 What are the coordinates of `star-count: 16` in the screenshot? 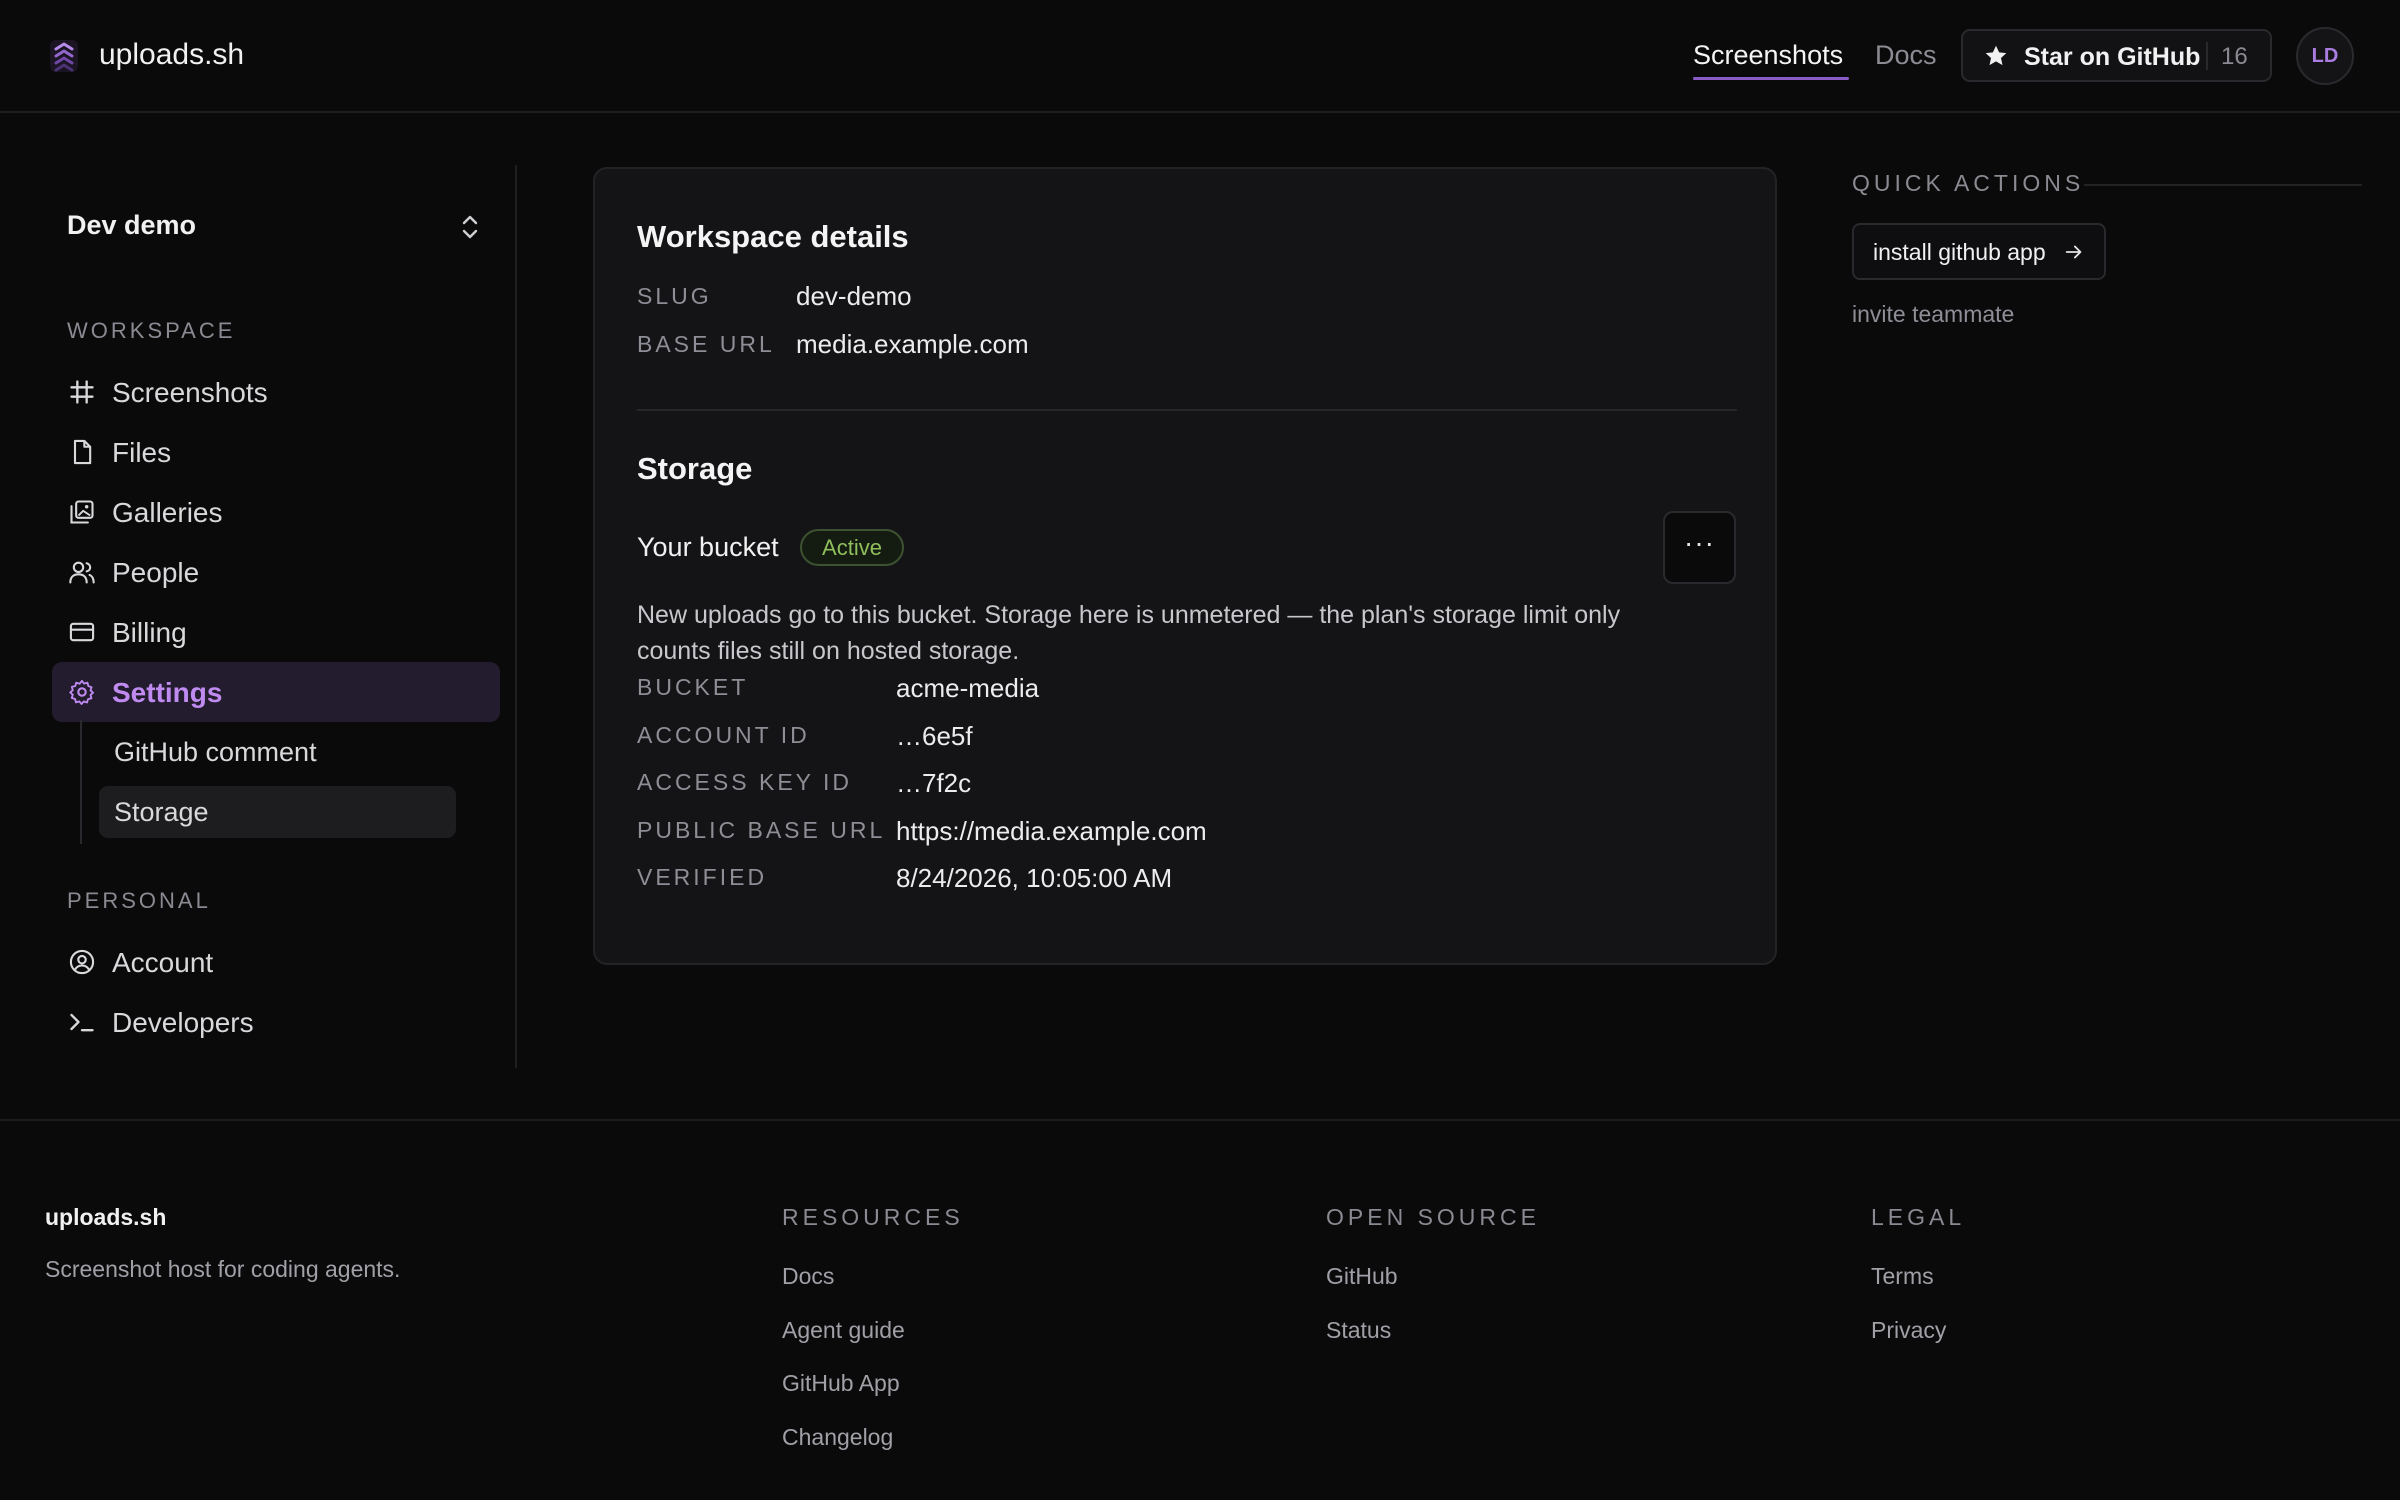 It's located at (2234, 56).